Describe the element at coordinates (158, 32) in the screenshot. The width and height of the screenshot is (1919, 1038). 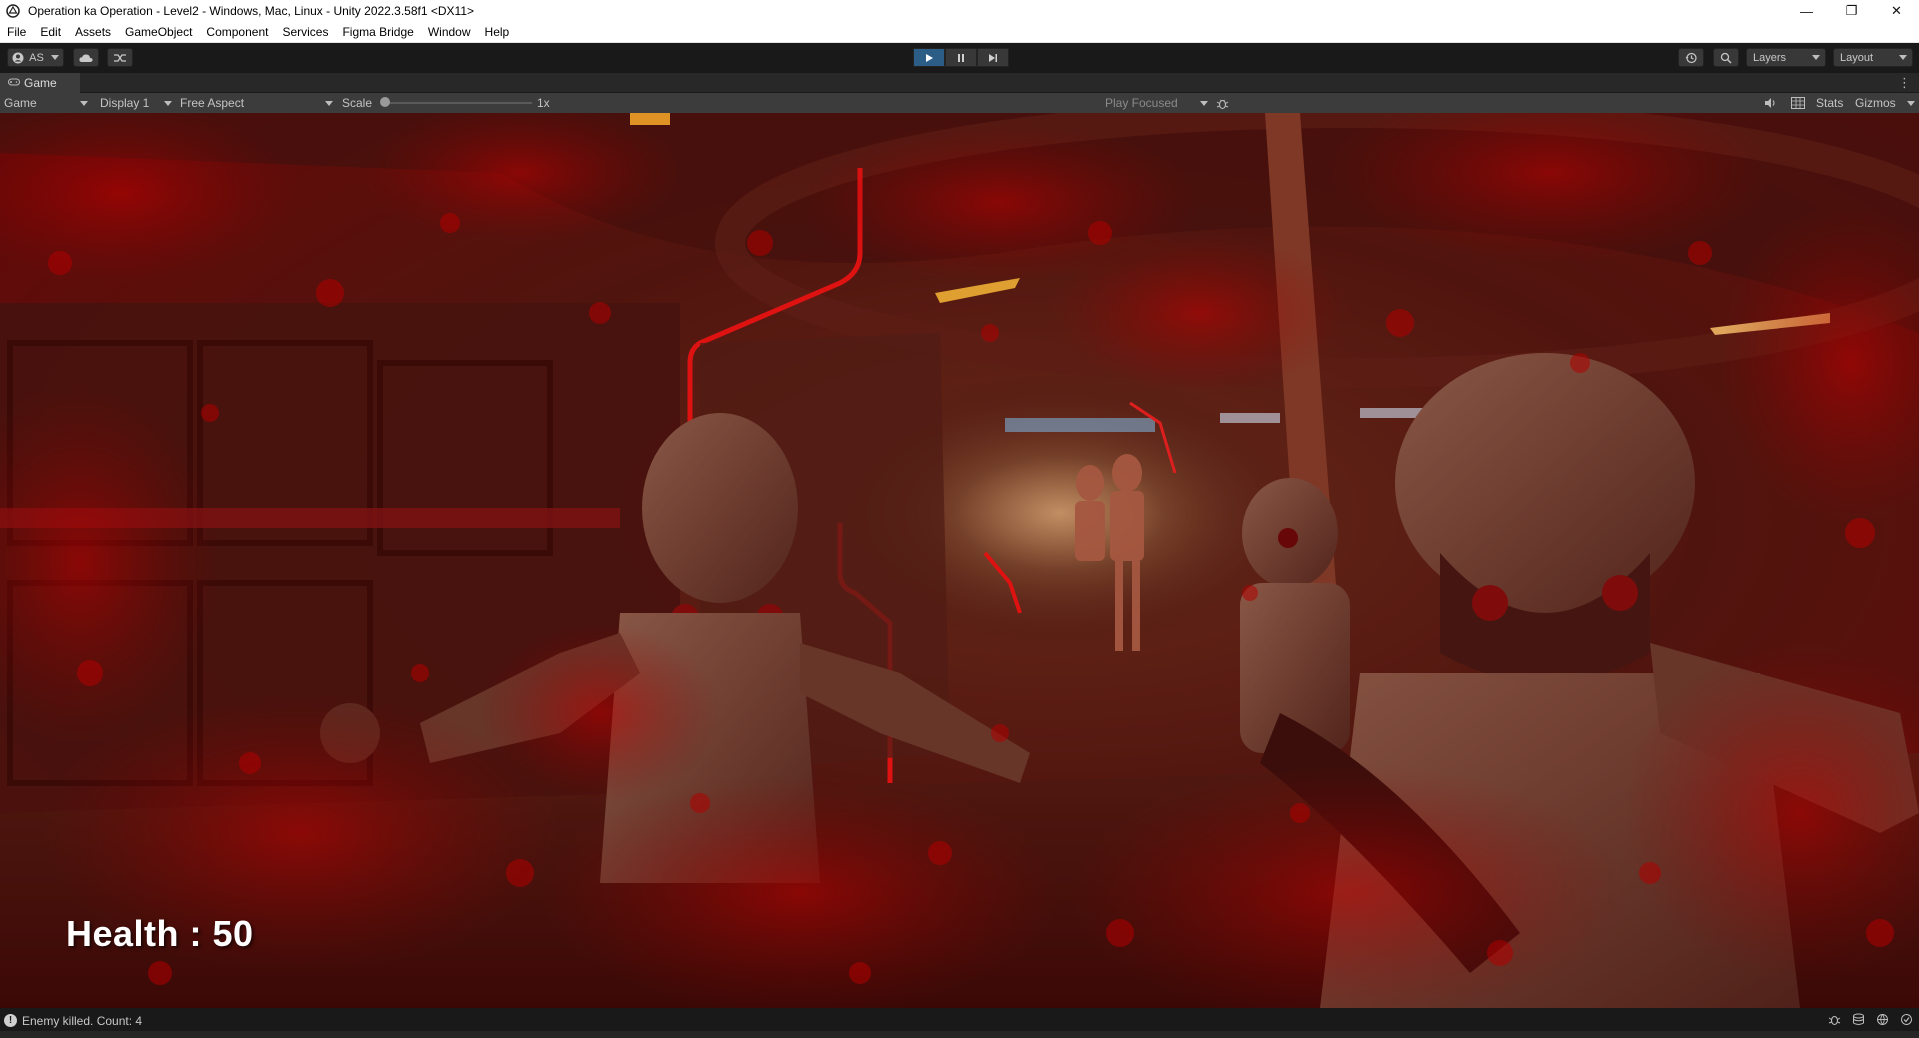
I see `menu-gameobject: GameObject` at that location.